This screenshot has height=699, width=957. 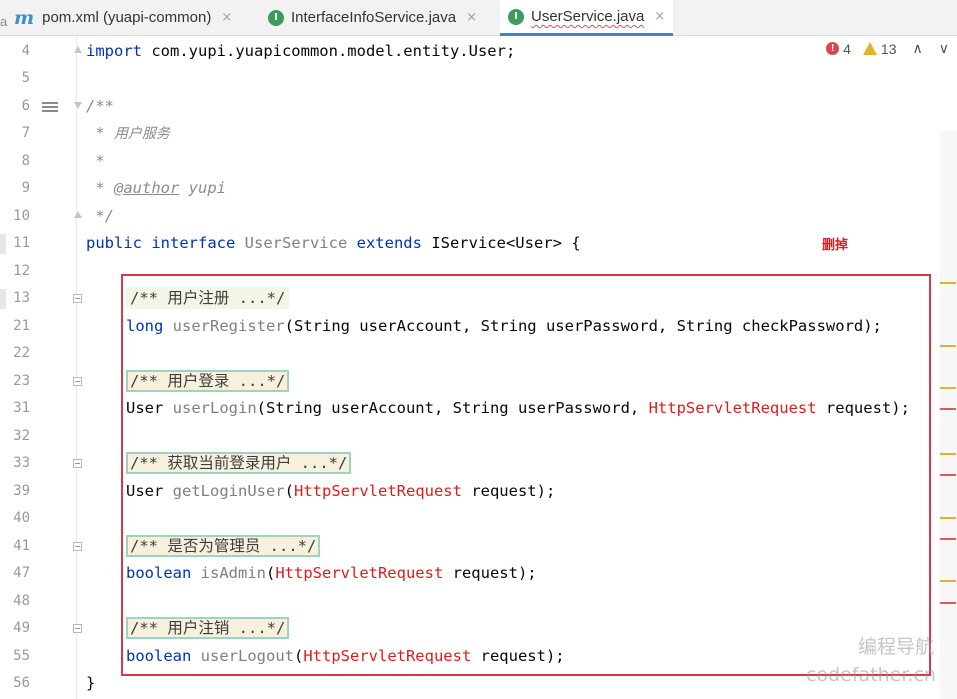 I want to click on truncated-panel-text: a, so click(x=4, y=21).